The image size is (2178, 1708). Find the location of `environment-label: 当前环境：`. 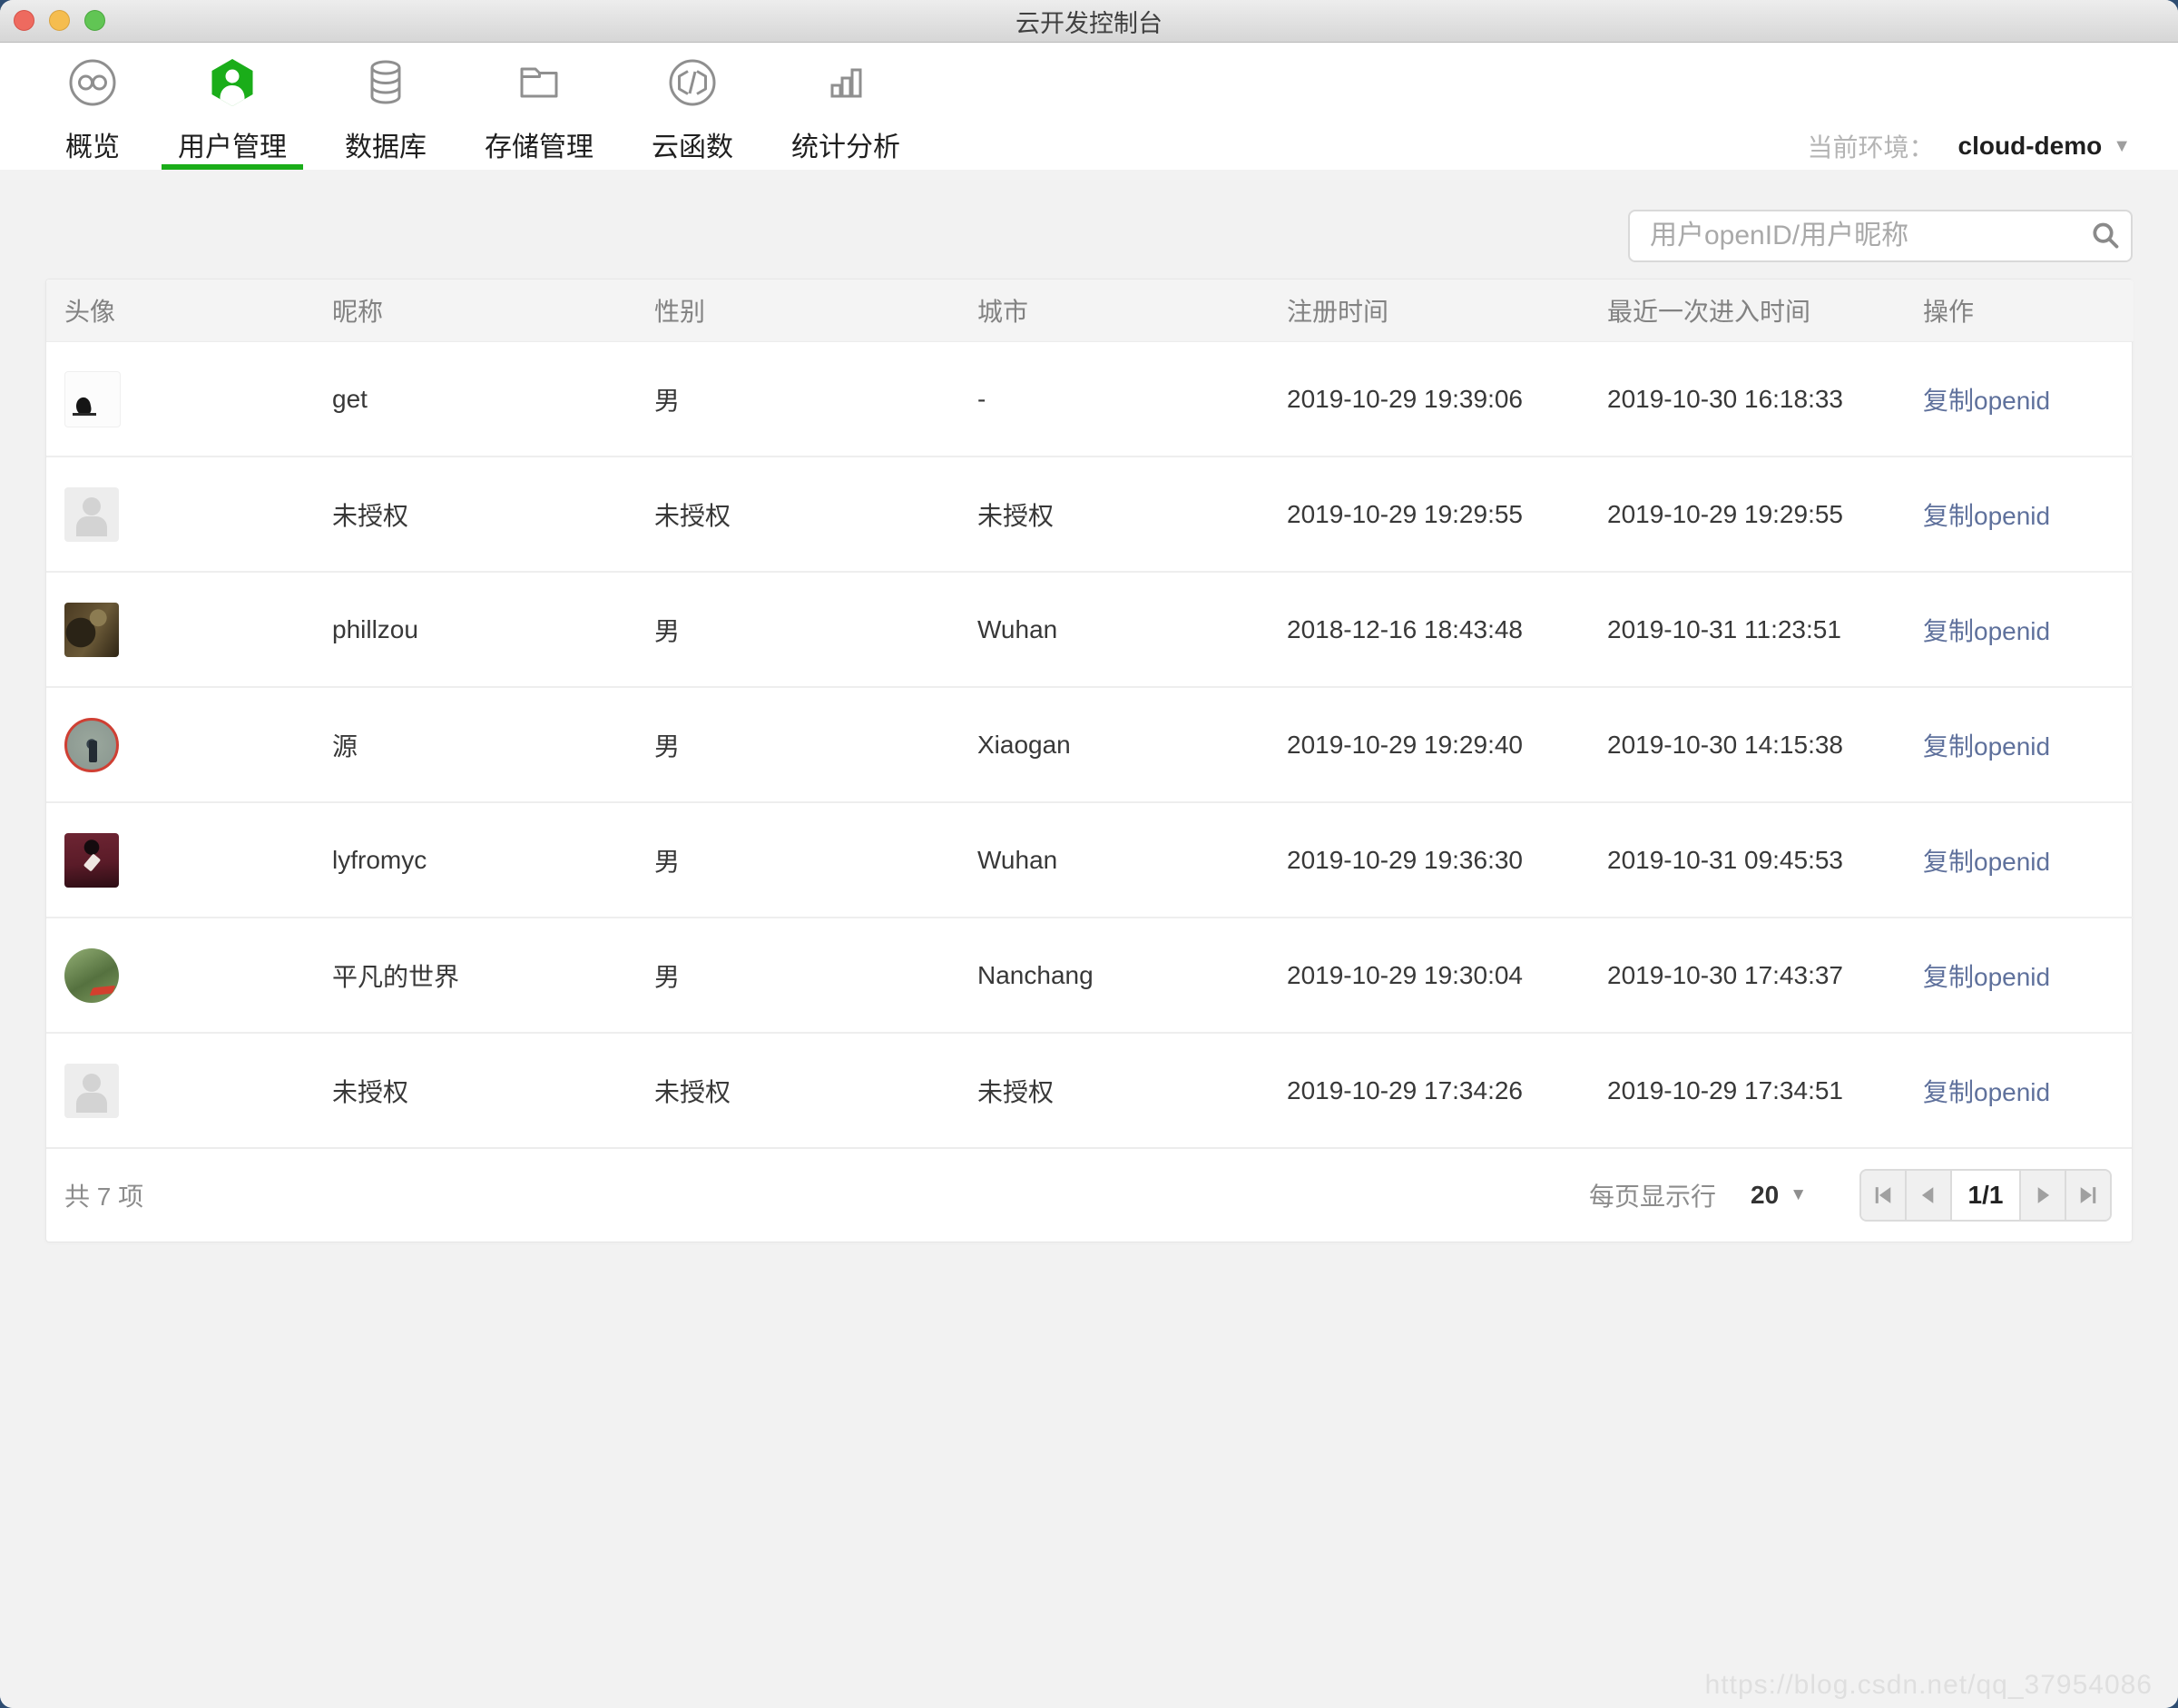

environment-label: 当前环境： is located at coordinates (1871, 147).